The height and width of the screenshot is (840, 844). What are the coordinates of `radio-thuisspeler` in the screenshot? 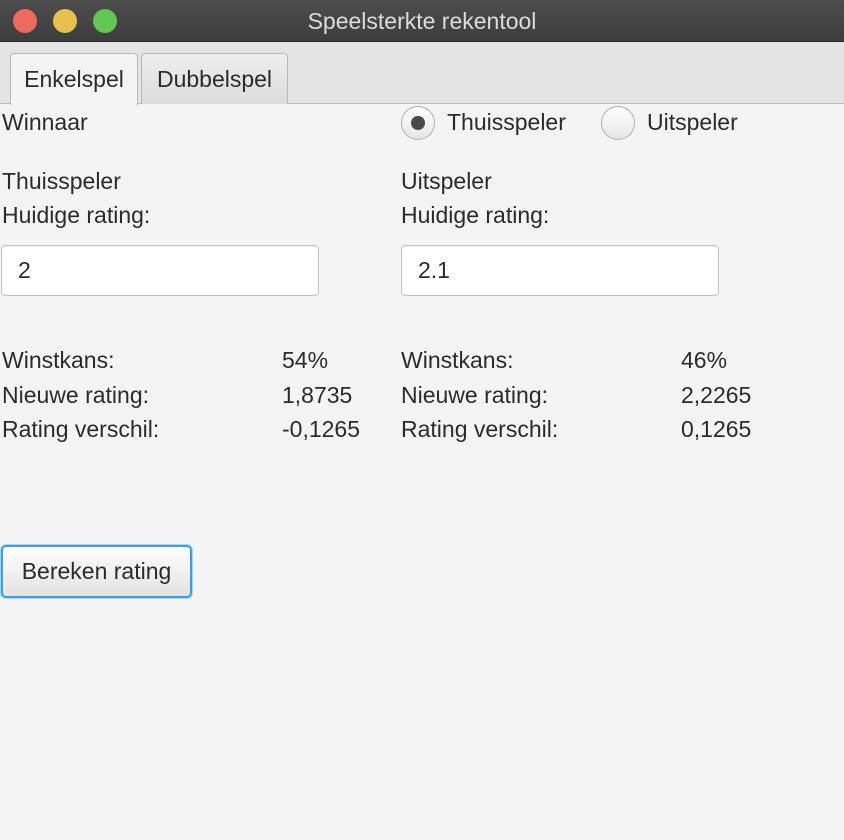 It's located at (418, 123).